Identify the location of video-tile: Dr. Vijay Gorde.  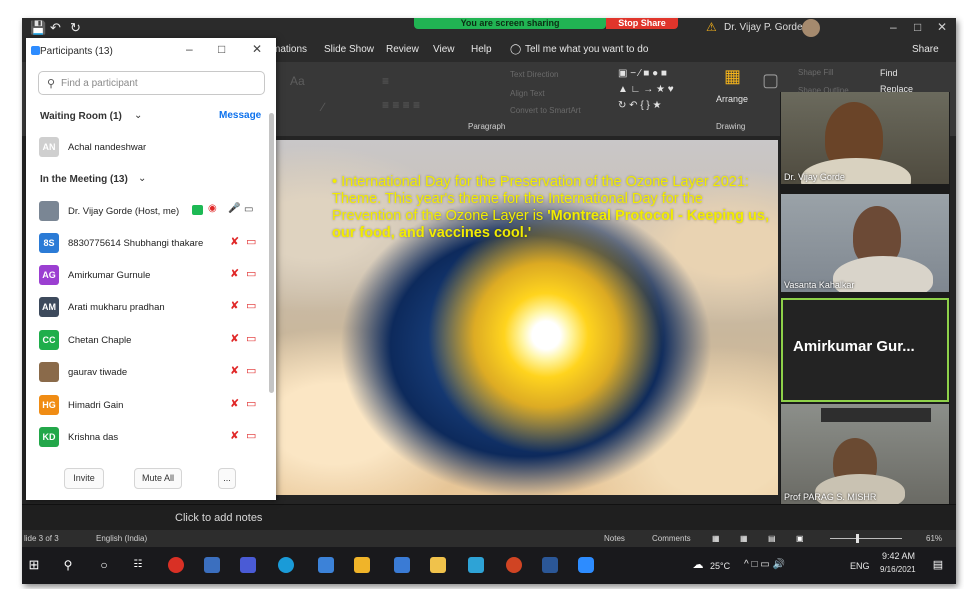
(865, 138).